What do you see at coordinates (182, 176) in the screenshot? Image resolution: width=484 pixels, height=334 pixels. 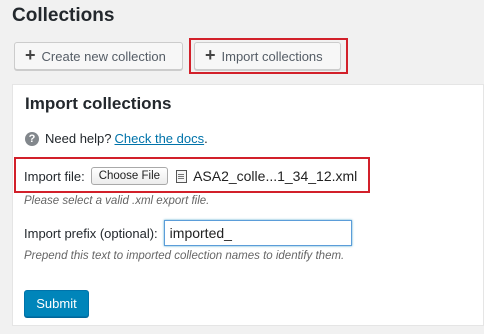 I see `file-icon` at bounding box center [182, 176].